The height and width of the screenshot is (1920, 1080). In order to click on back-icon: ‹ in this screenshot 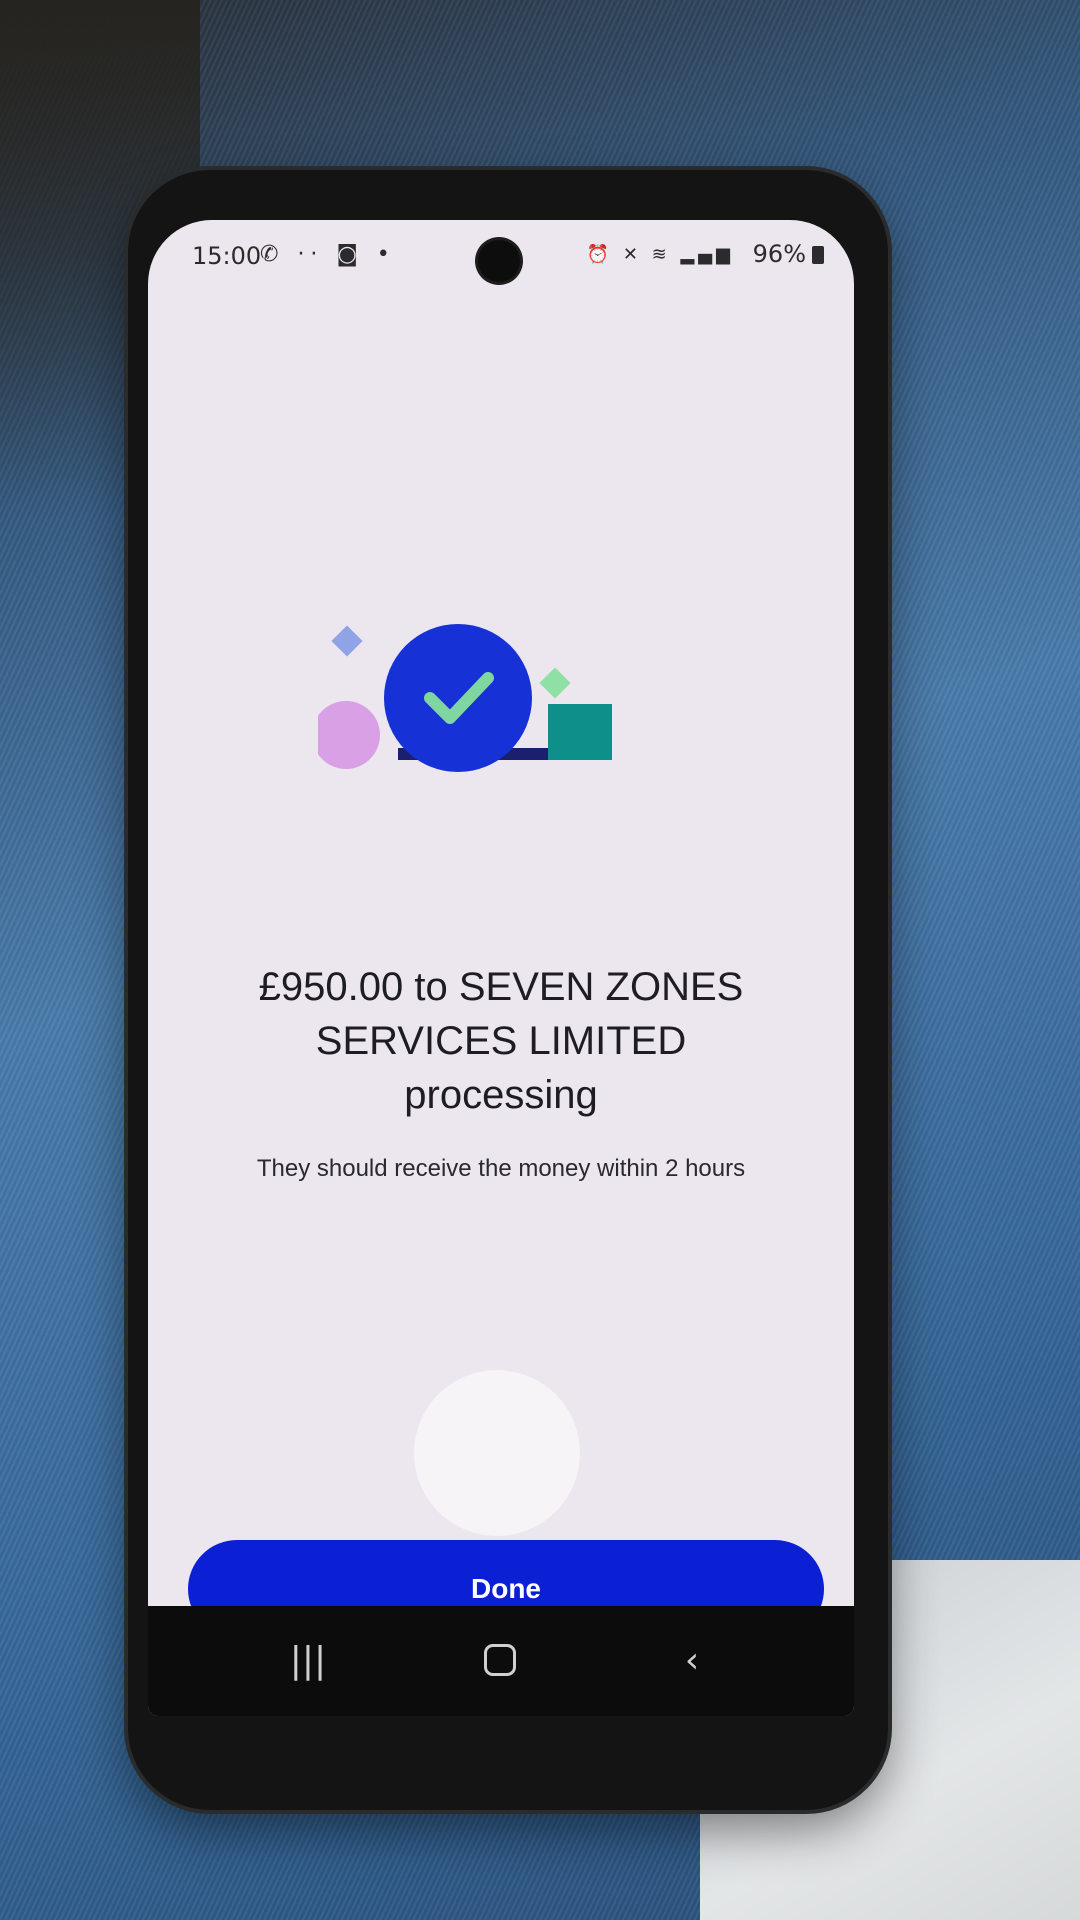, I will do `click(692, 1660)`.